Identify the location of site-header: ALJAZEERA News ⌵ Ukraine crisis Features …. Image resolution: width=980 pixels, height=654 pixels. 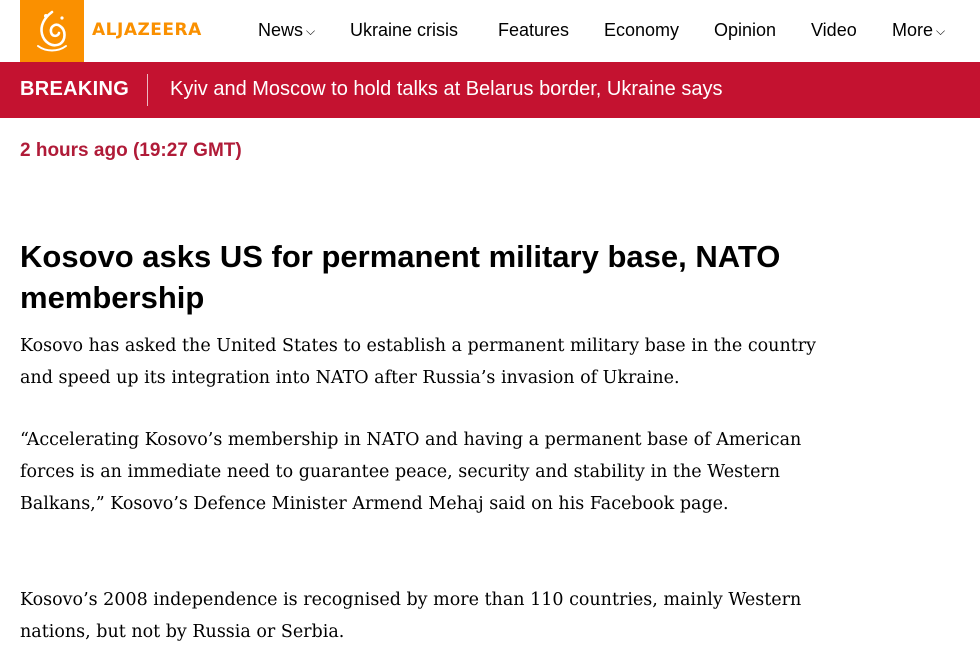
(490, 31).